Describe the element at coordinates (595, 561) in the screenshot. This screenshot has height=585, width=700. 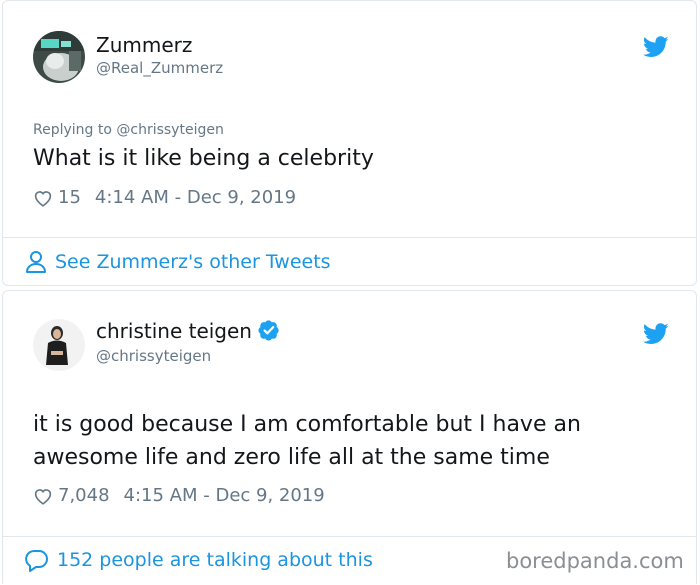
I see `watermark: boredpanda.com` at that location.